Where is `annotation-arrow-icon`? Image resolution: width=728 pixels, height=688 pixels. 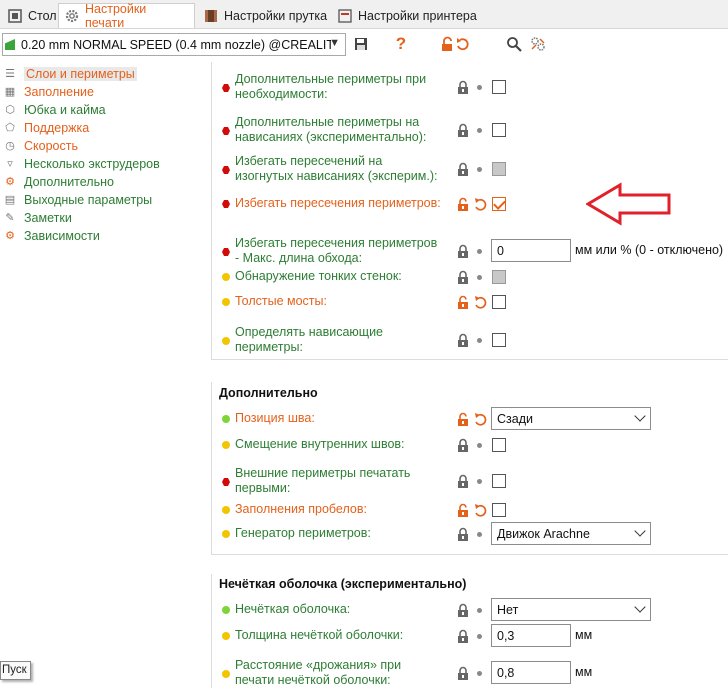
annotation-arrow-icon is located at coordinates (628, 204).